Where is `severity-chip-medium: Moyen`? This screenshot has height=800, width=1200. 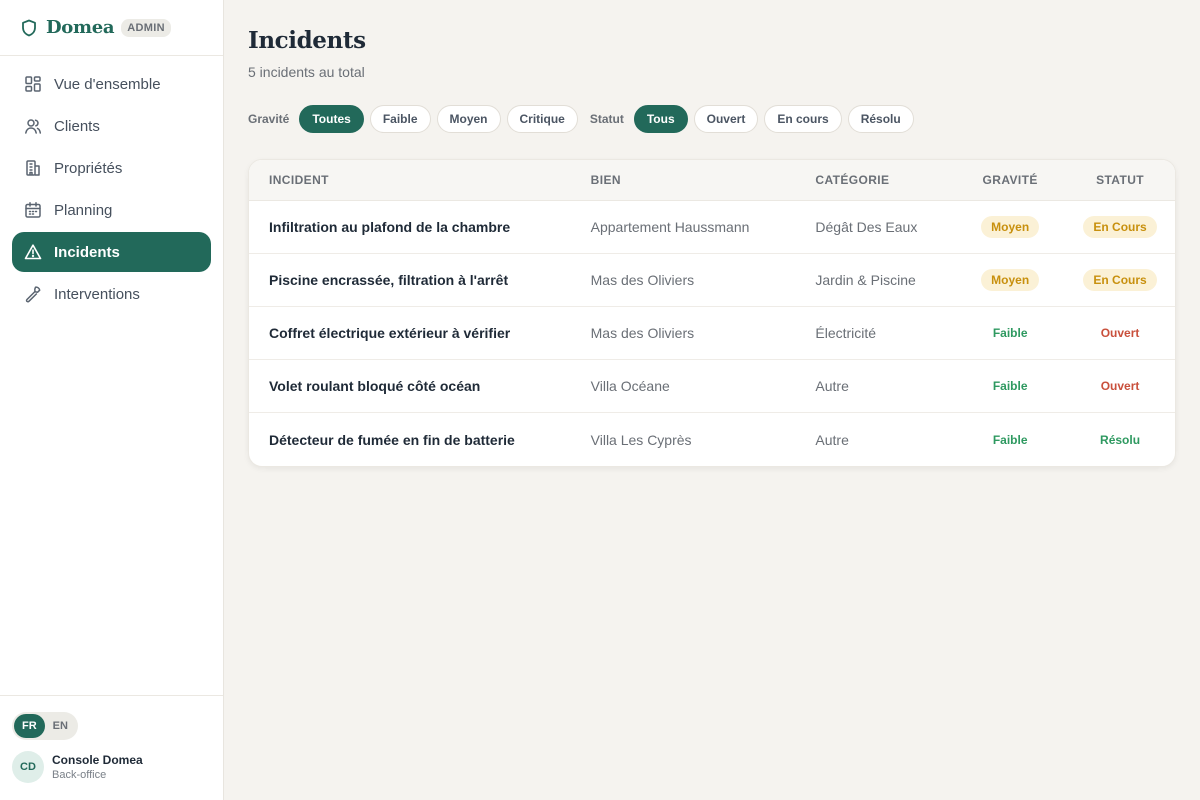
severity-chip-medium: Moyen is located at coordinates (468, 119).